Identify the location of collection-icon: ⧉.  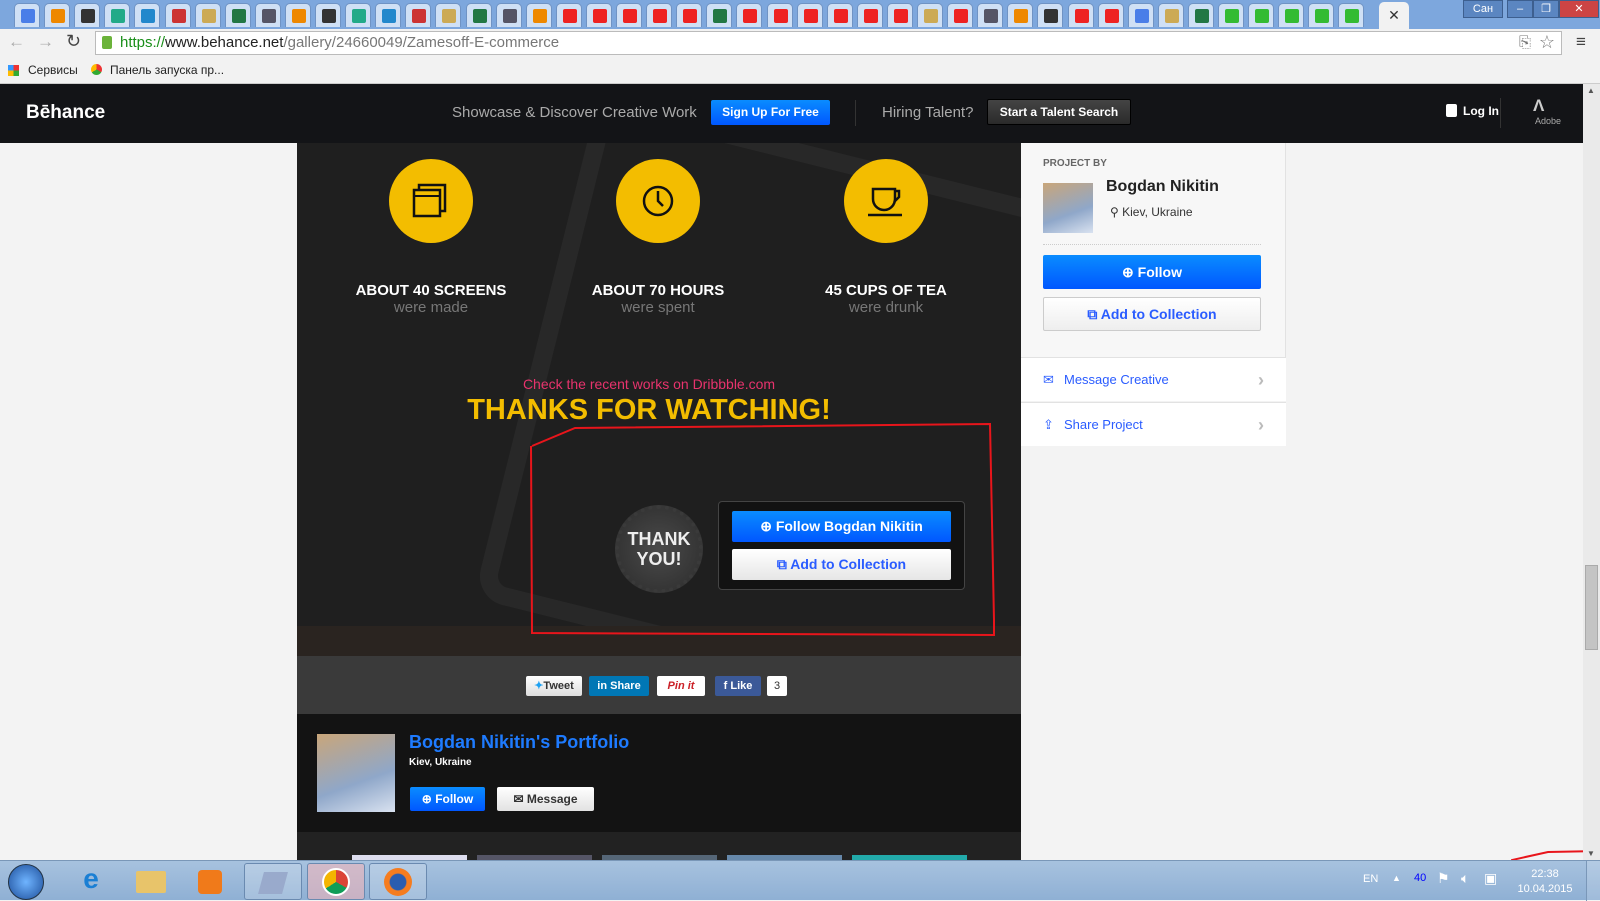
(1094, 314).